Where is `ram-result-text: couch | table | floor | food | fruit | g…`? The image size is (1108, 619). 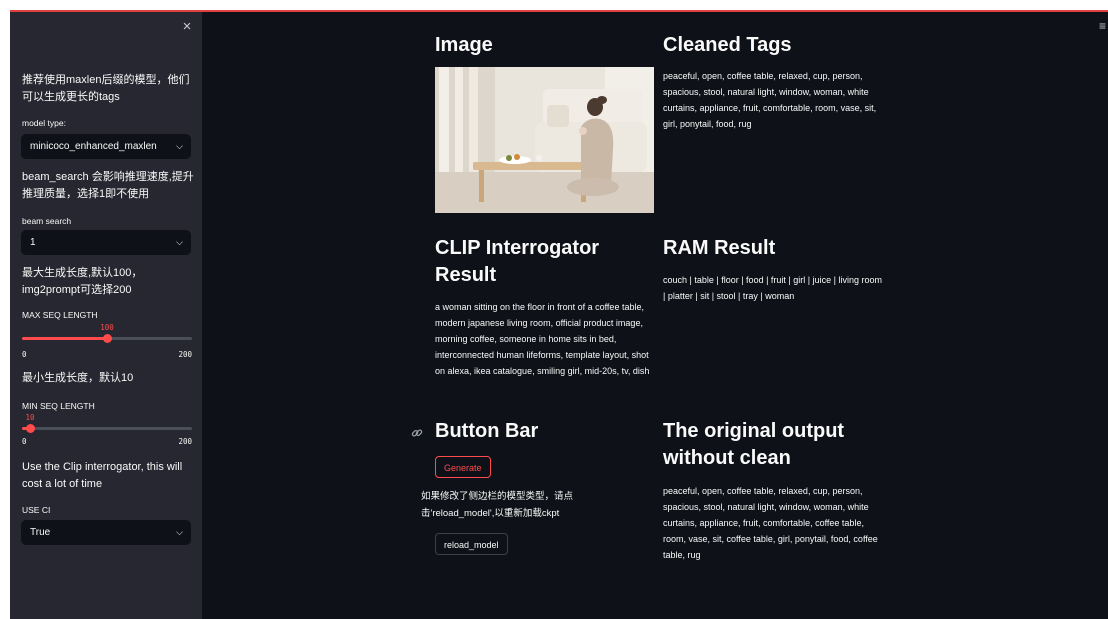
ram-result-text: couch | table | floor | food | fruit | g… is located at coordinates (772, 288).